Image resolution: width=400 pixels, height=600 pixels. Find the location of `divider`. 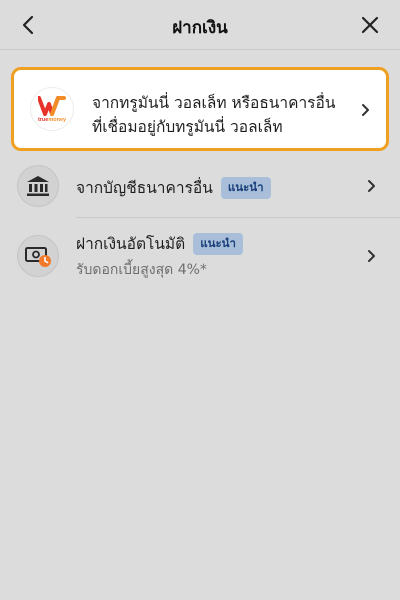

divider is located at coordinates (238, 217).